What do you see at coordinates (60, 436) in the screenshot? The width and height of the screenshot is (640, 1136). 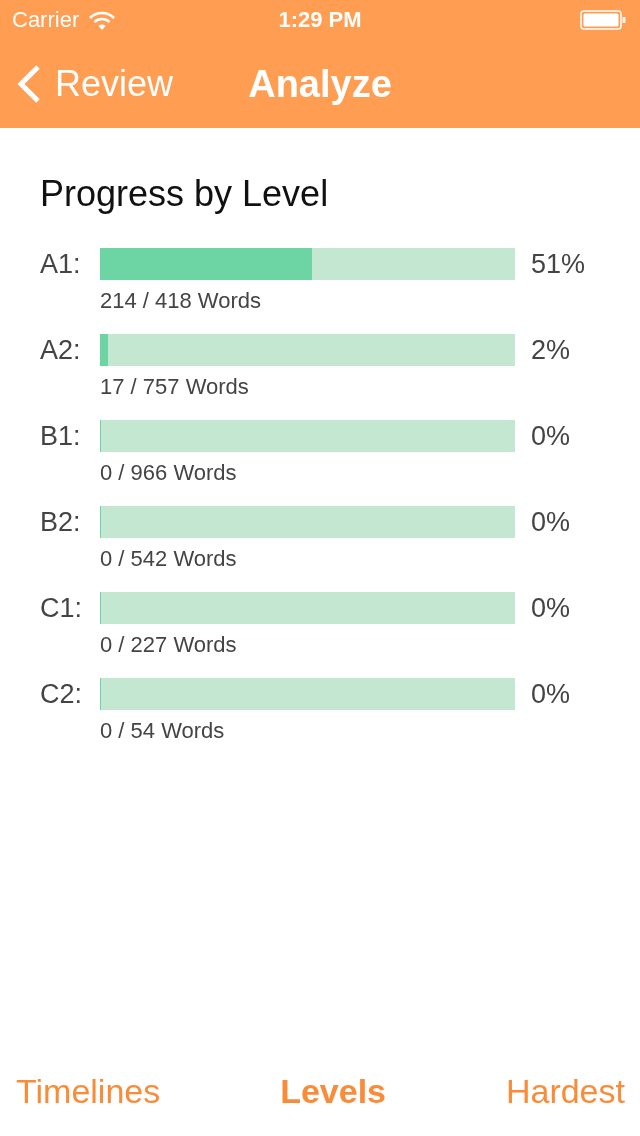 I see `level-label: B1:` at bounding box center [60, 436].